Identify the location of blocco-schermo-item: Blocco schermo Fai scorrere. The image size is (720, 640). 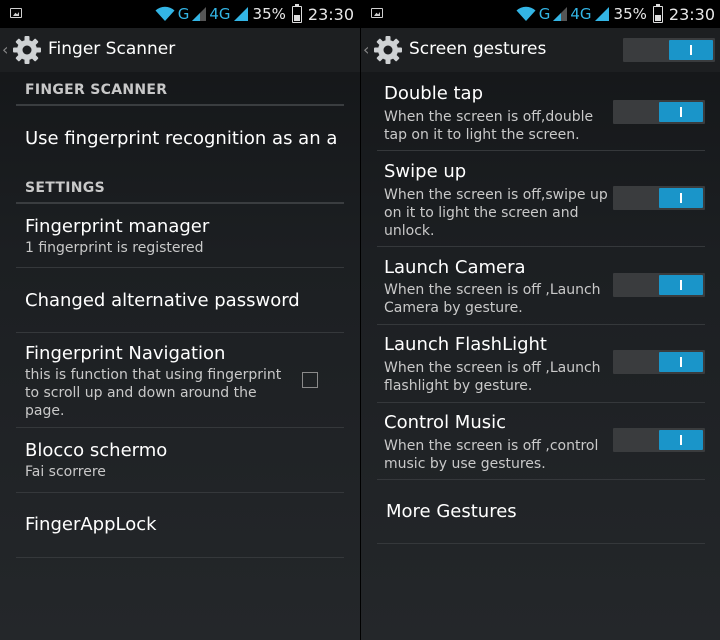
(180, 460).